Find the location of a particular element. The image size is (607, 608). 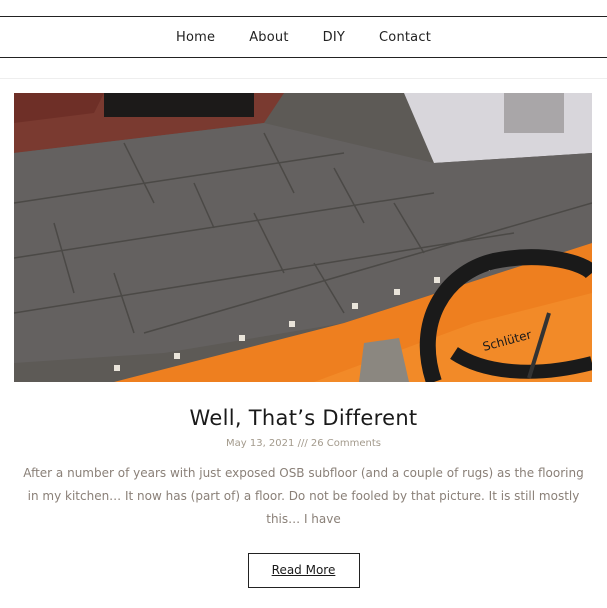

read-more-button: Read More is located at coordinates (303, 570).